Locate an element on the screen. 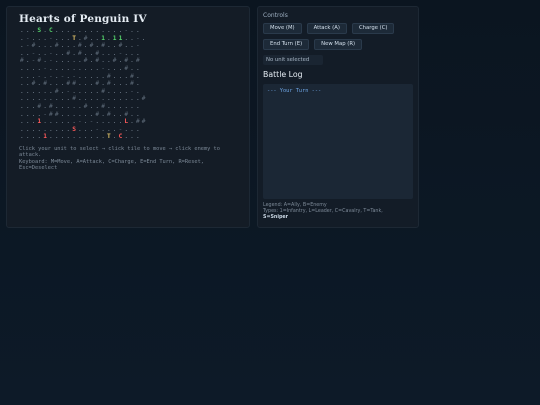  map-row: . - #... #... #. #. #.. #.. - is located at coordinates (131, 46).